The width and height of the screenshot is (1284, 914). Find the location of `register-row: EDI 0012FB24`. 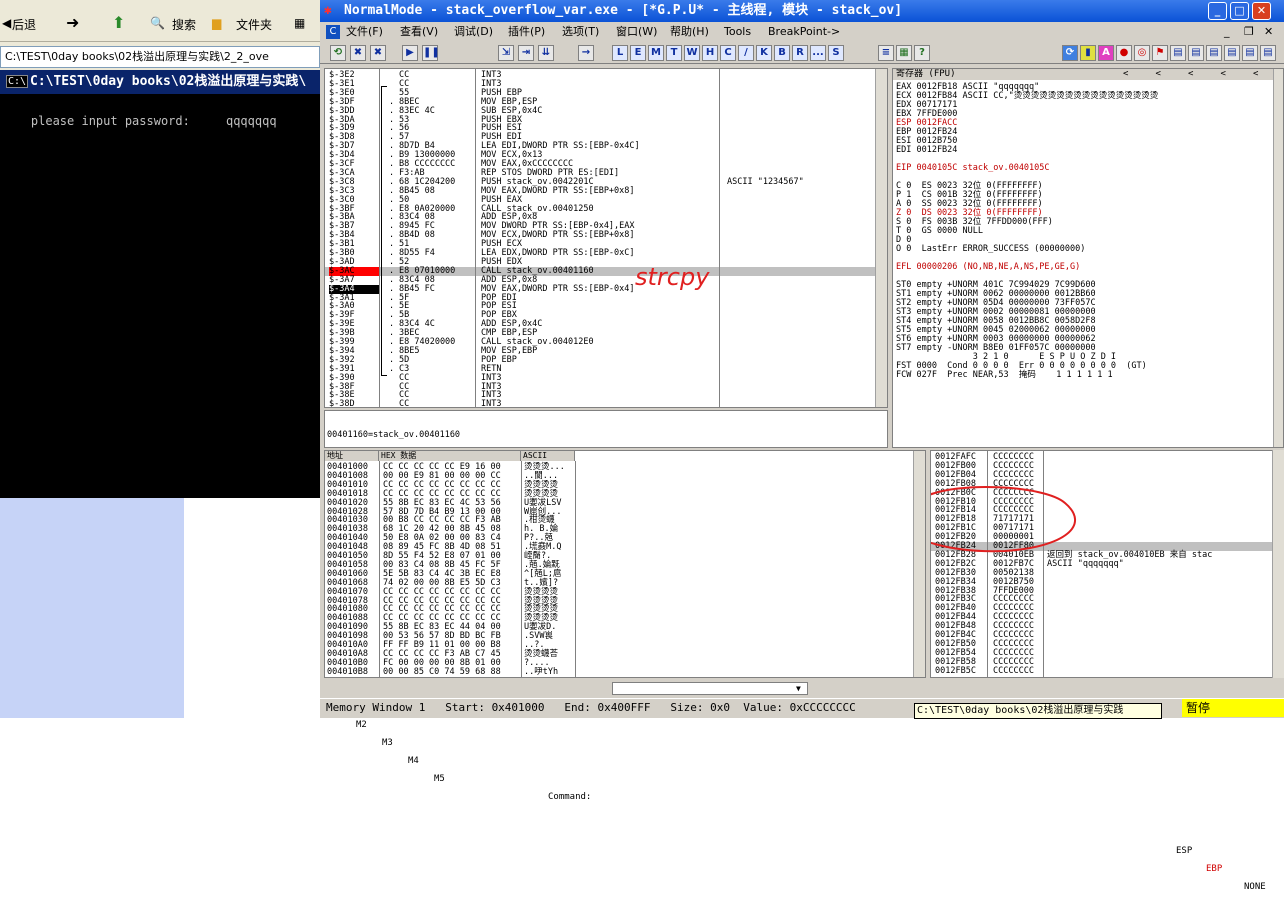

register-row: EDI 0012FB24 is located at coordinates (926, 150).